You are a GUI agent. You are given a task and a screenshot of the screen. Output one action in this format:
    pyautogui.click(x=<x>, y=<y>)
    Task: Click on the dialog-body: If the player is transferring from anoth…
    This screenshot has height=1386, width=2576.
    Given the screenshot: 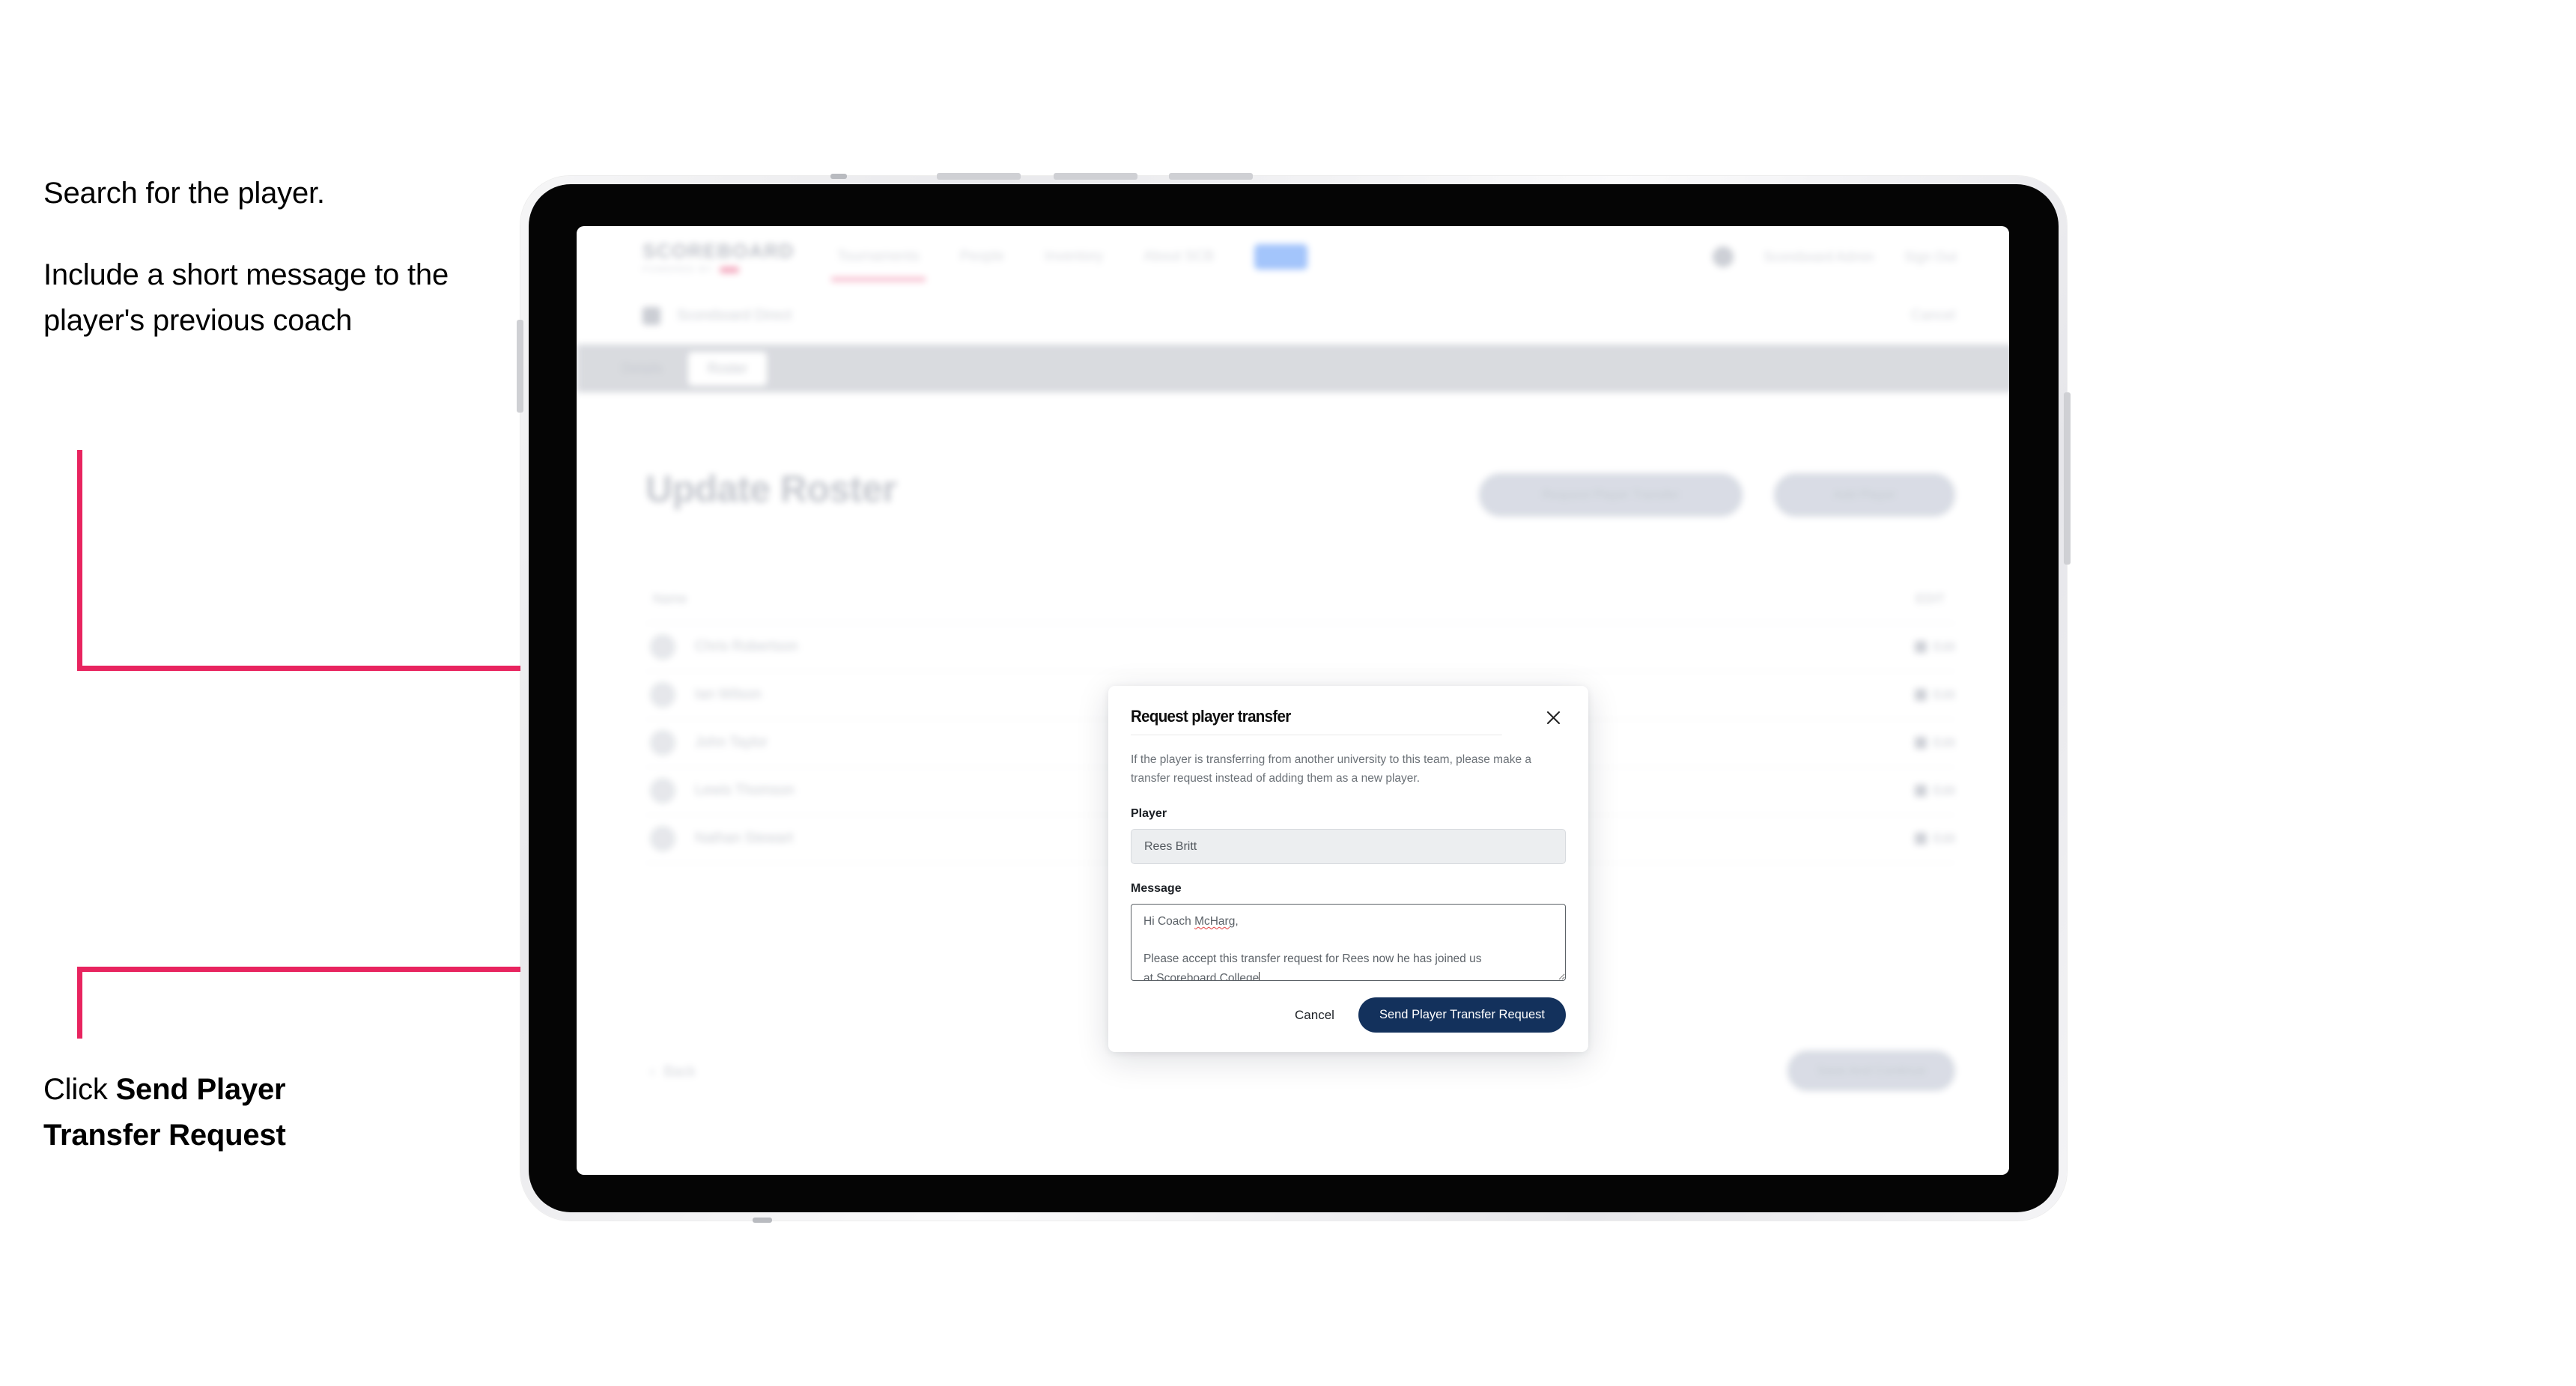 What is the action you would take?
    pyautogui.click(x=1348, y=858)
    